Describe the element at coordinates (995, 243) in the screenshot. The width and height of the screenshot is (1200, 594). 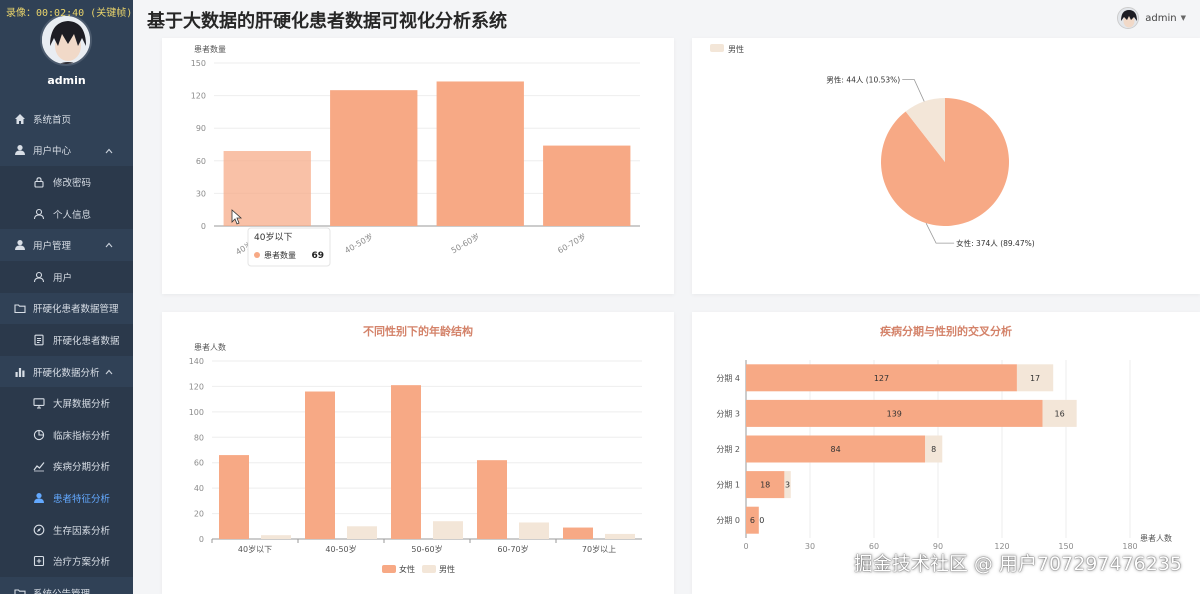
I see `pie-label-female: 女性: 374人 (89.47%)` at that location.